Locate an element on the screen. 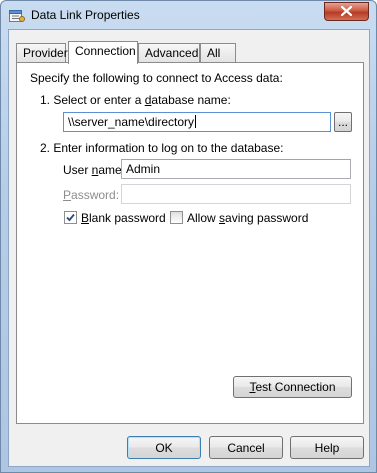  password-label: Password: is located at coordinates (91, 195).